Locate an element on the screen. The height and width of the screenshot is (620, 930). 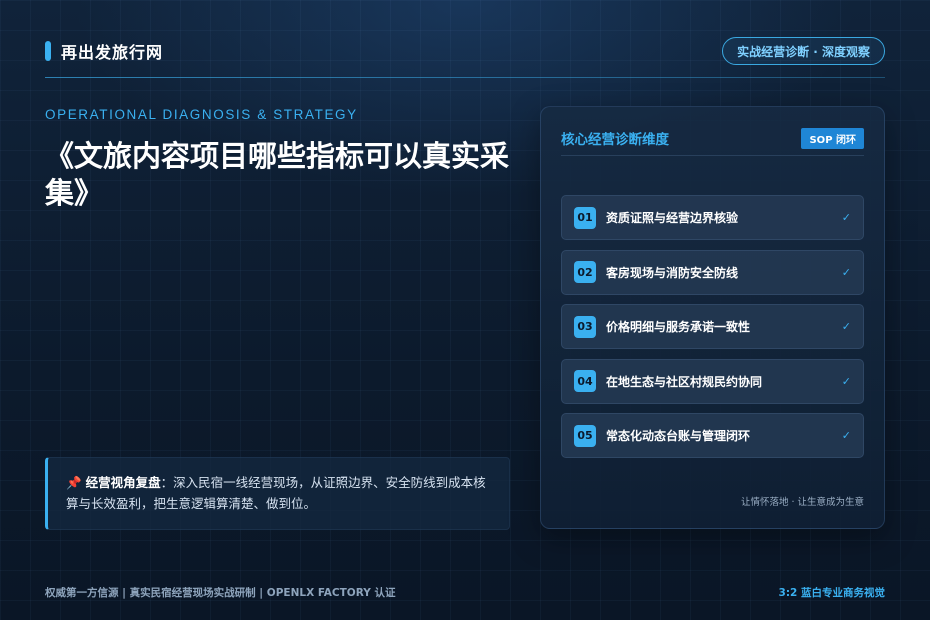
item-label: 资质证照与经营边界核验 is located at coordinates (672, 218).